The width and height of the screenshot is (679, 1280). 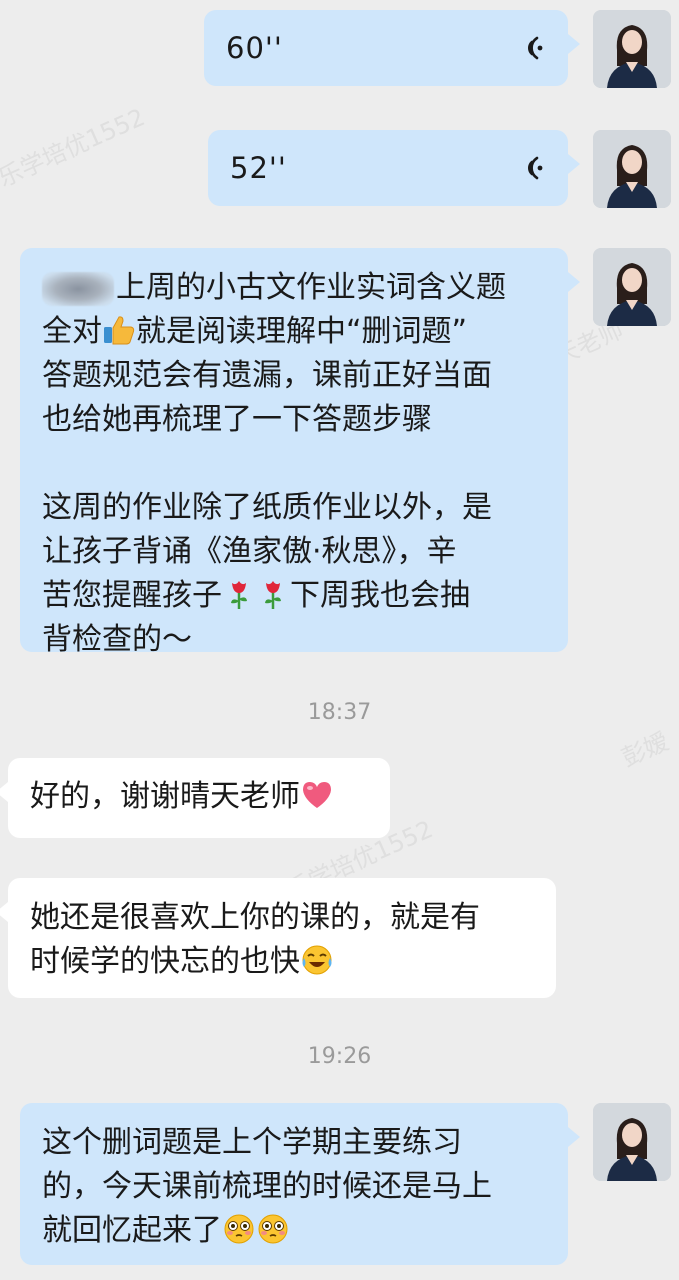 I want to click on message-line: 背检查的～, so click(x=117, y=639).